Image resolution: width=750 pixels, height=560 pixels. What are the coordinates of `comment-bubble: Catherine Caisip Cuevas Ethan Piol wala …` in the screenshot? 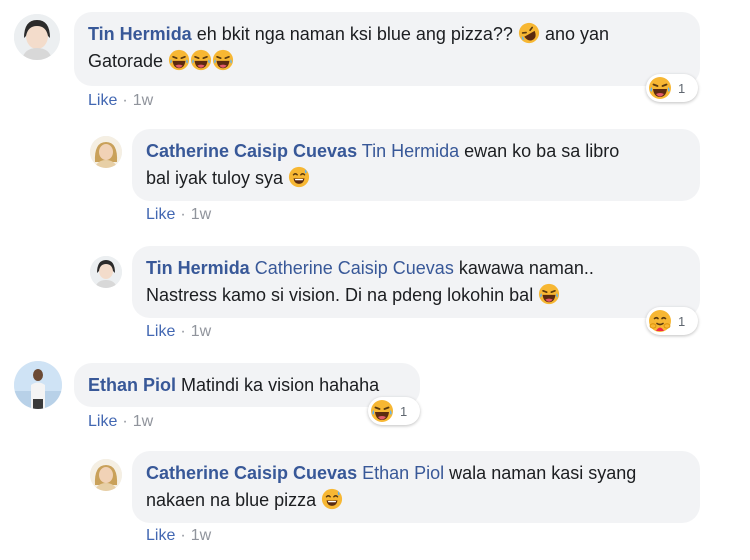 It's located at (416, 487).